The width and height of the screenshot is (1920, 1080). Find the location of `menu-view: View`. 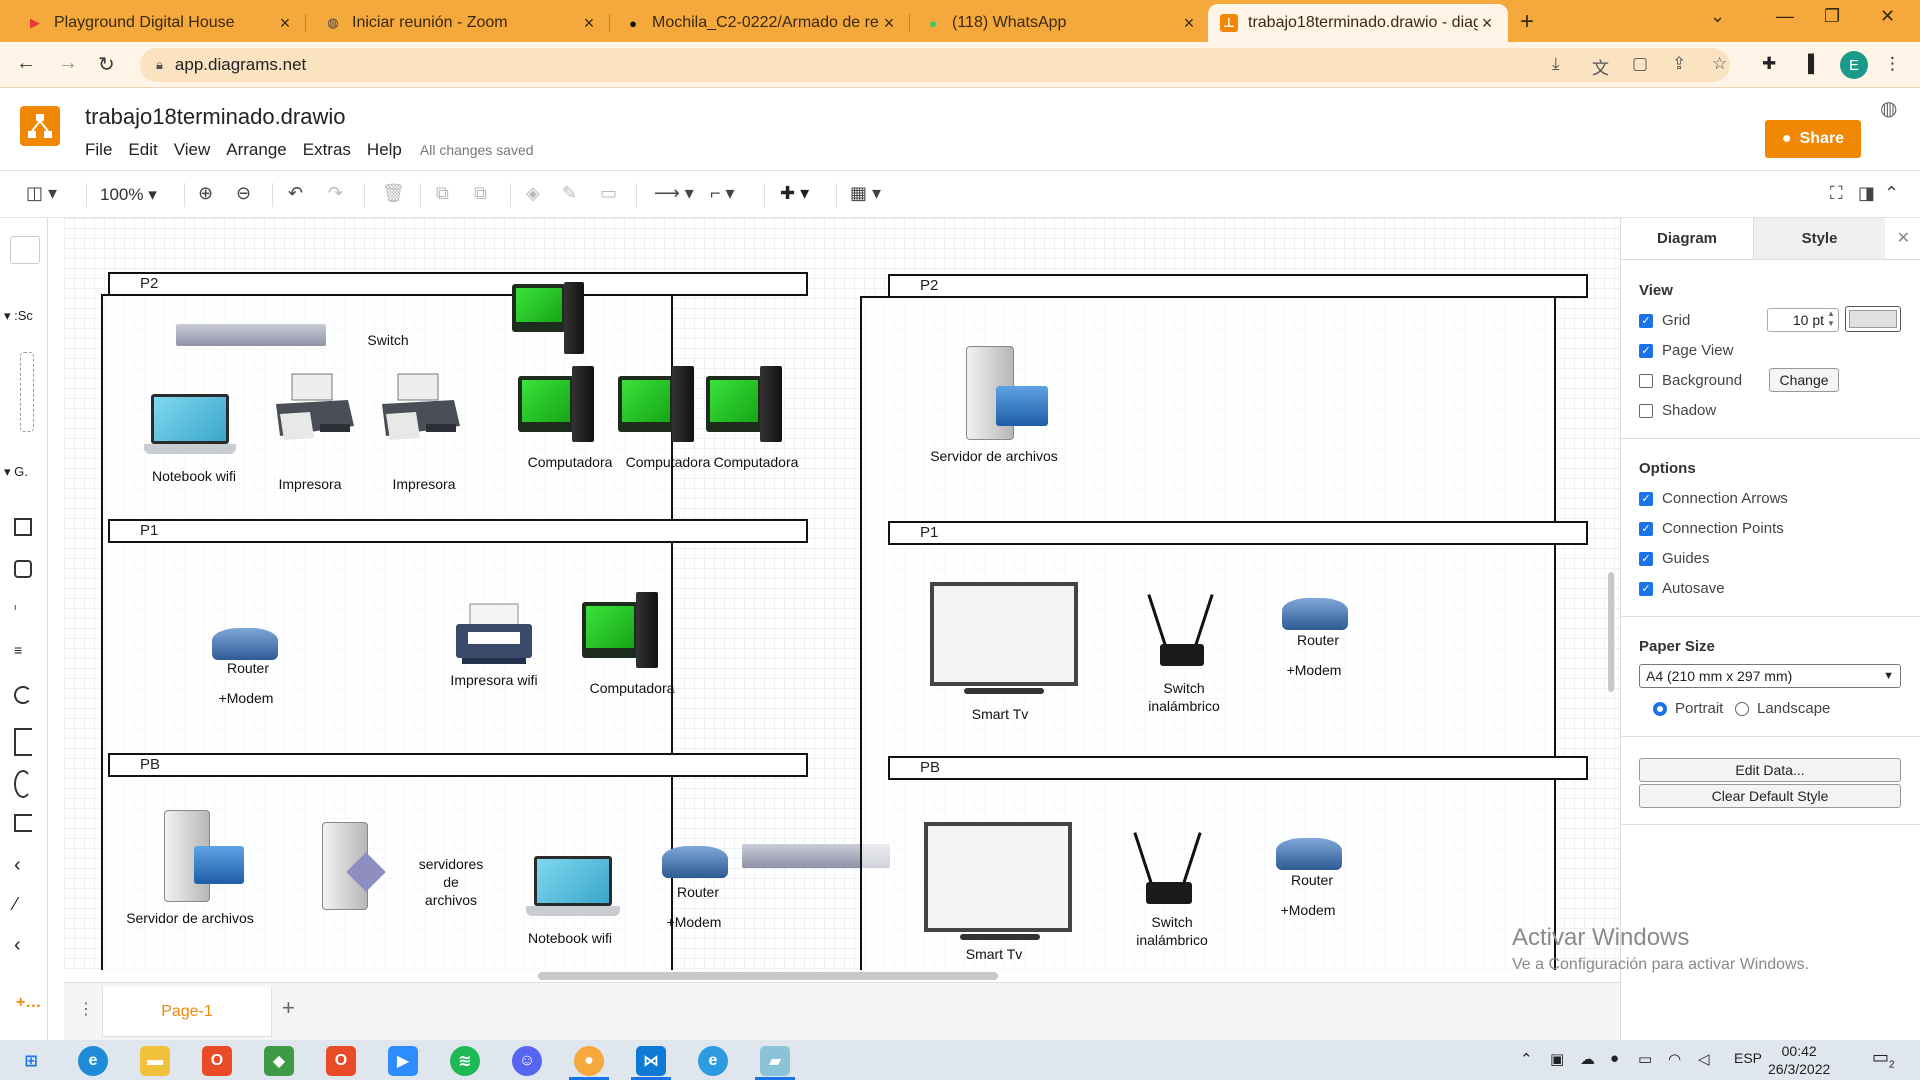

menu-view: View is located at coordinates (192, 150).